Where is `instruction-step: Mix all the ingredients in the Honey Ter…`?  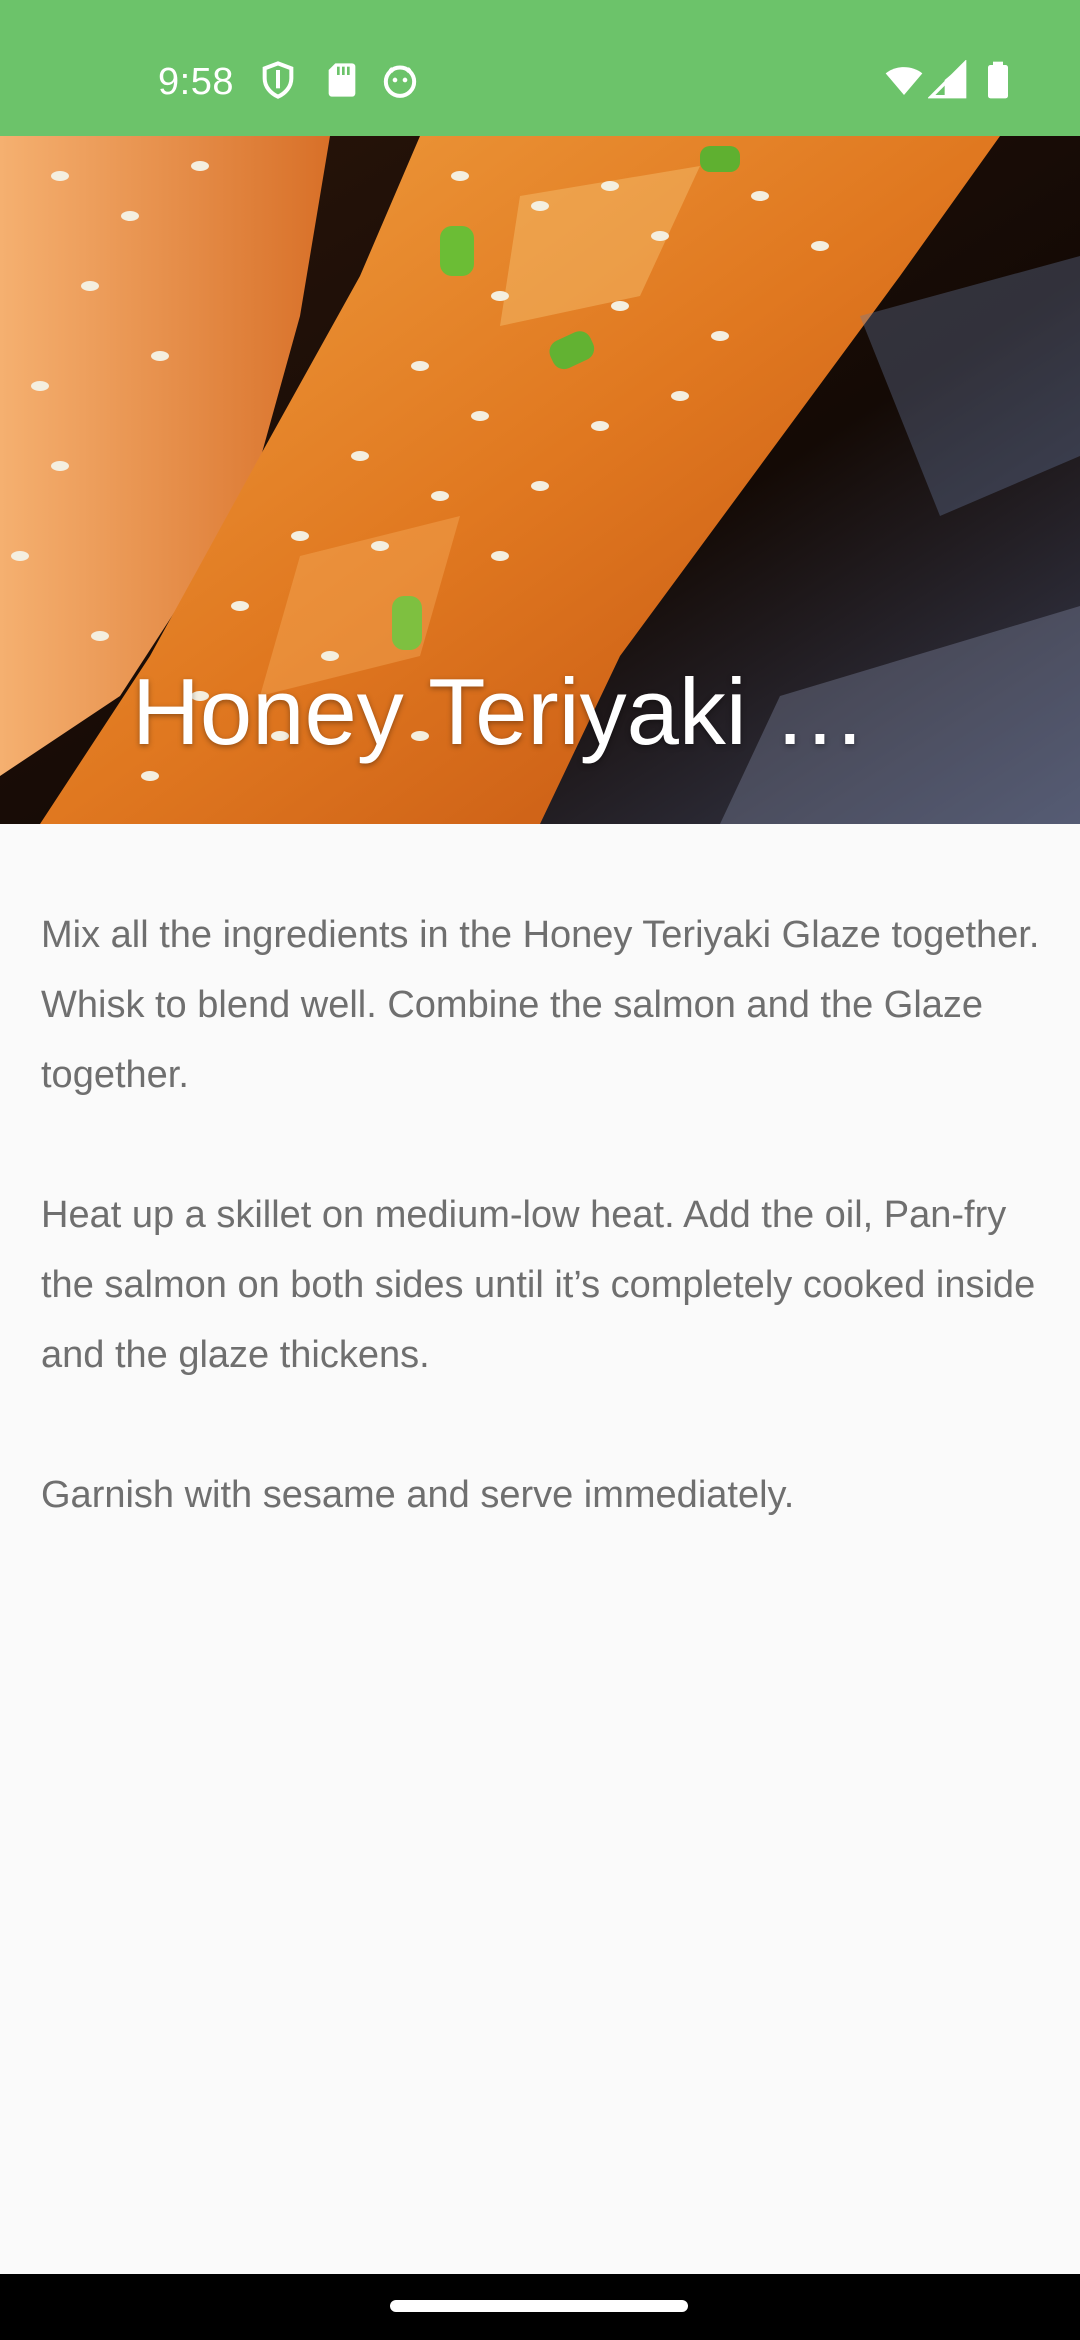 instruction-step: Mix all the ingredients in the Honey Ter… is located at coordinates (540, 1005).